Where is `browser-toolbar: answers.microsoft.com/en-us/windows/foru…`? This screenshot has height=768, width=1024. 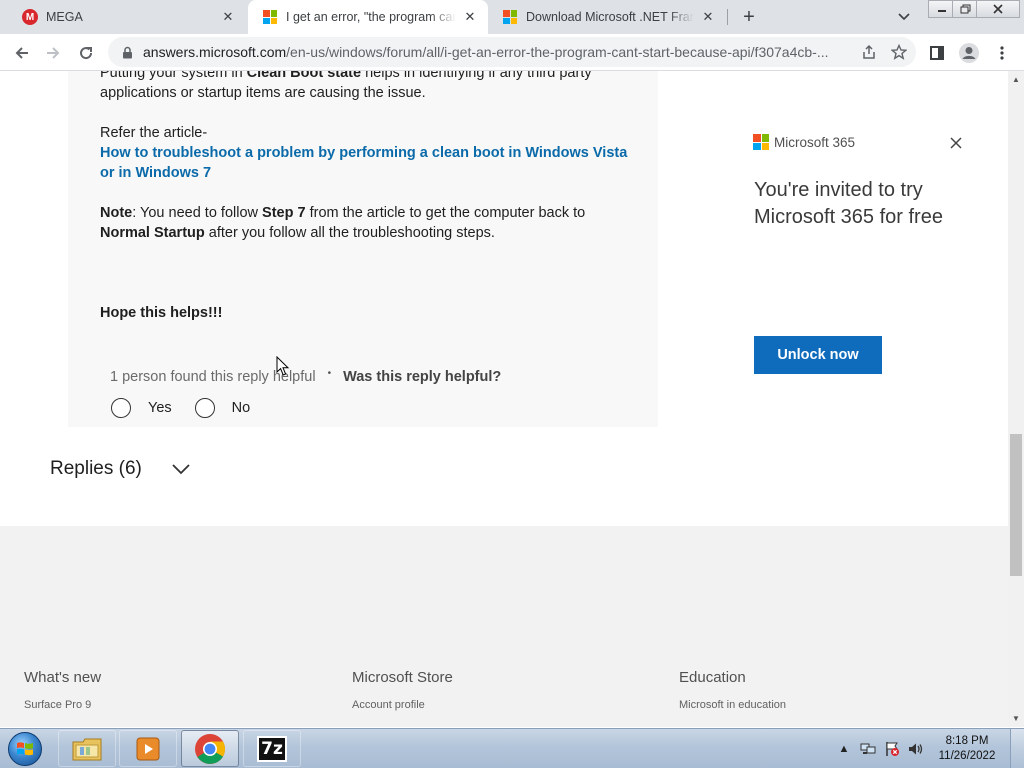 browser-toolbar: answers.microsoft.com/en-us/windows/foru… is located at coordinates (512, 52).